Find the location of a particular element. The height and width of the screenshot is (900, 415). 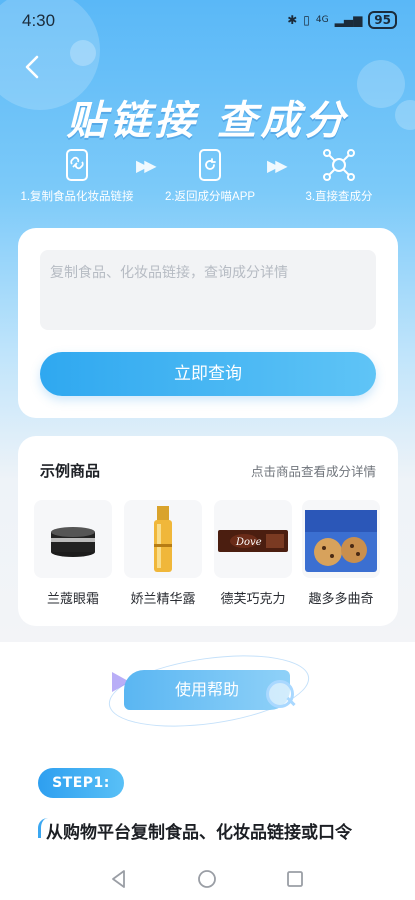

samples-hint: 点击商品查看成分详情 is located at coordinates (313, 471).